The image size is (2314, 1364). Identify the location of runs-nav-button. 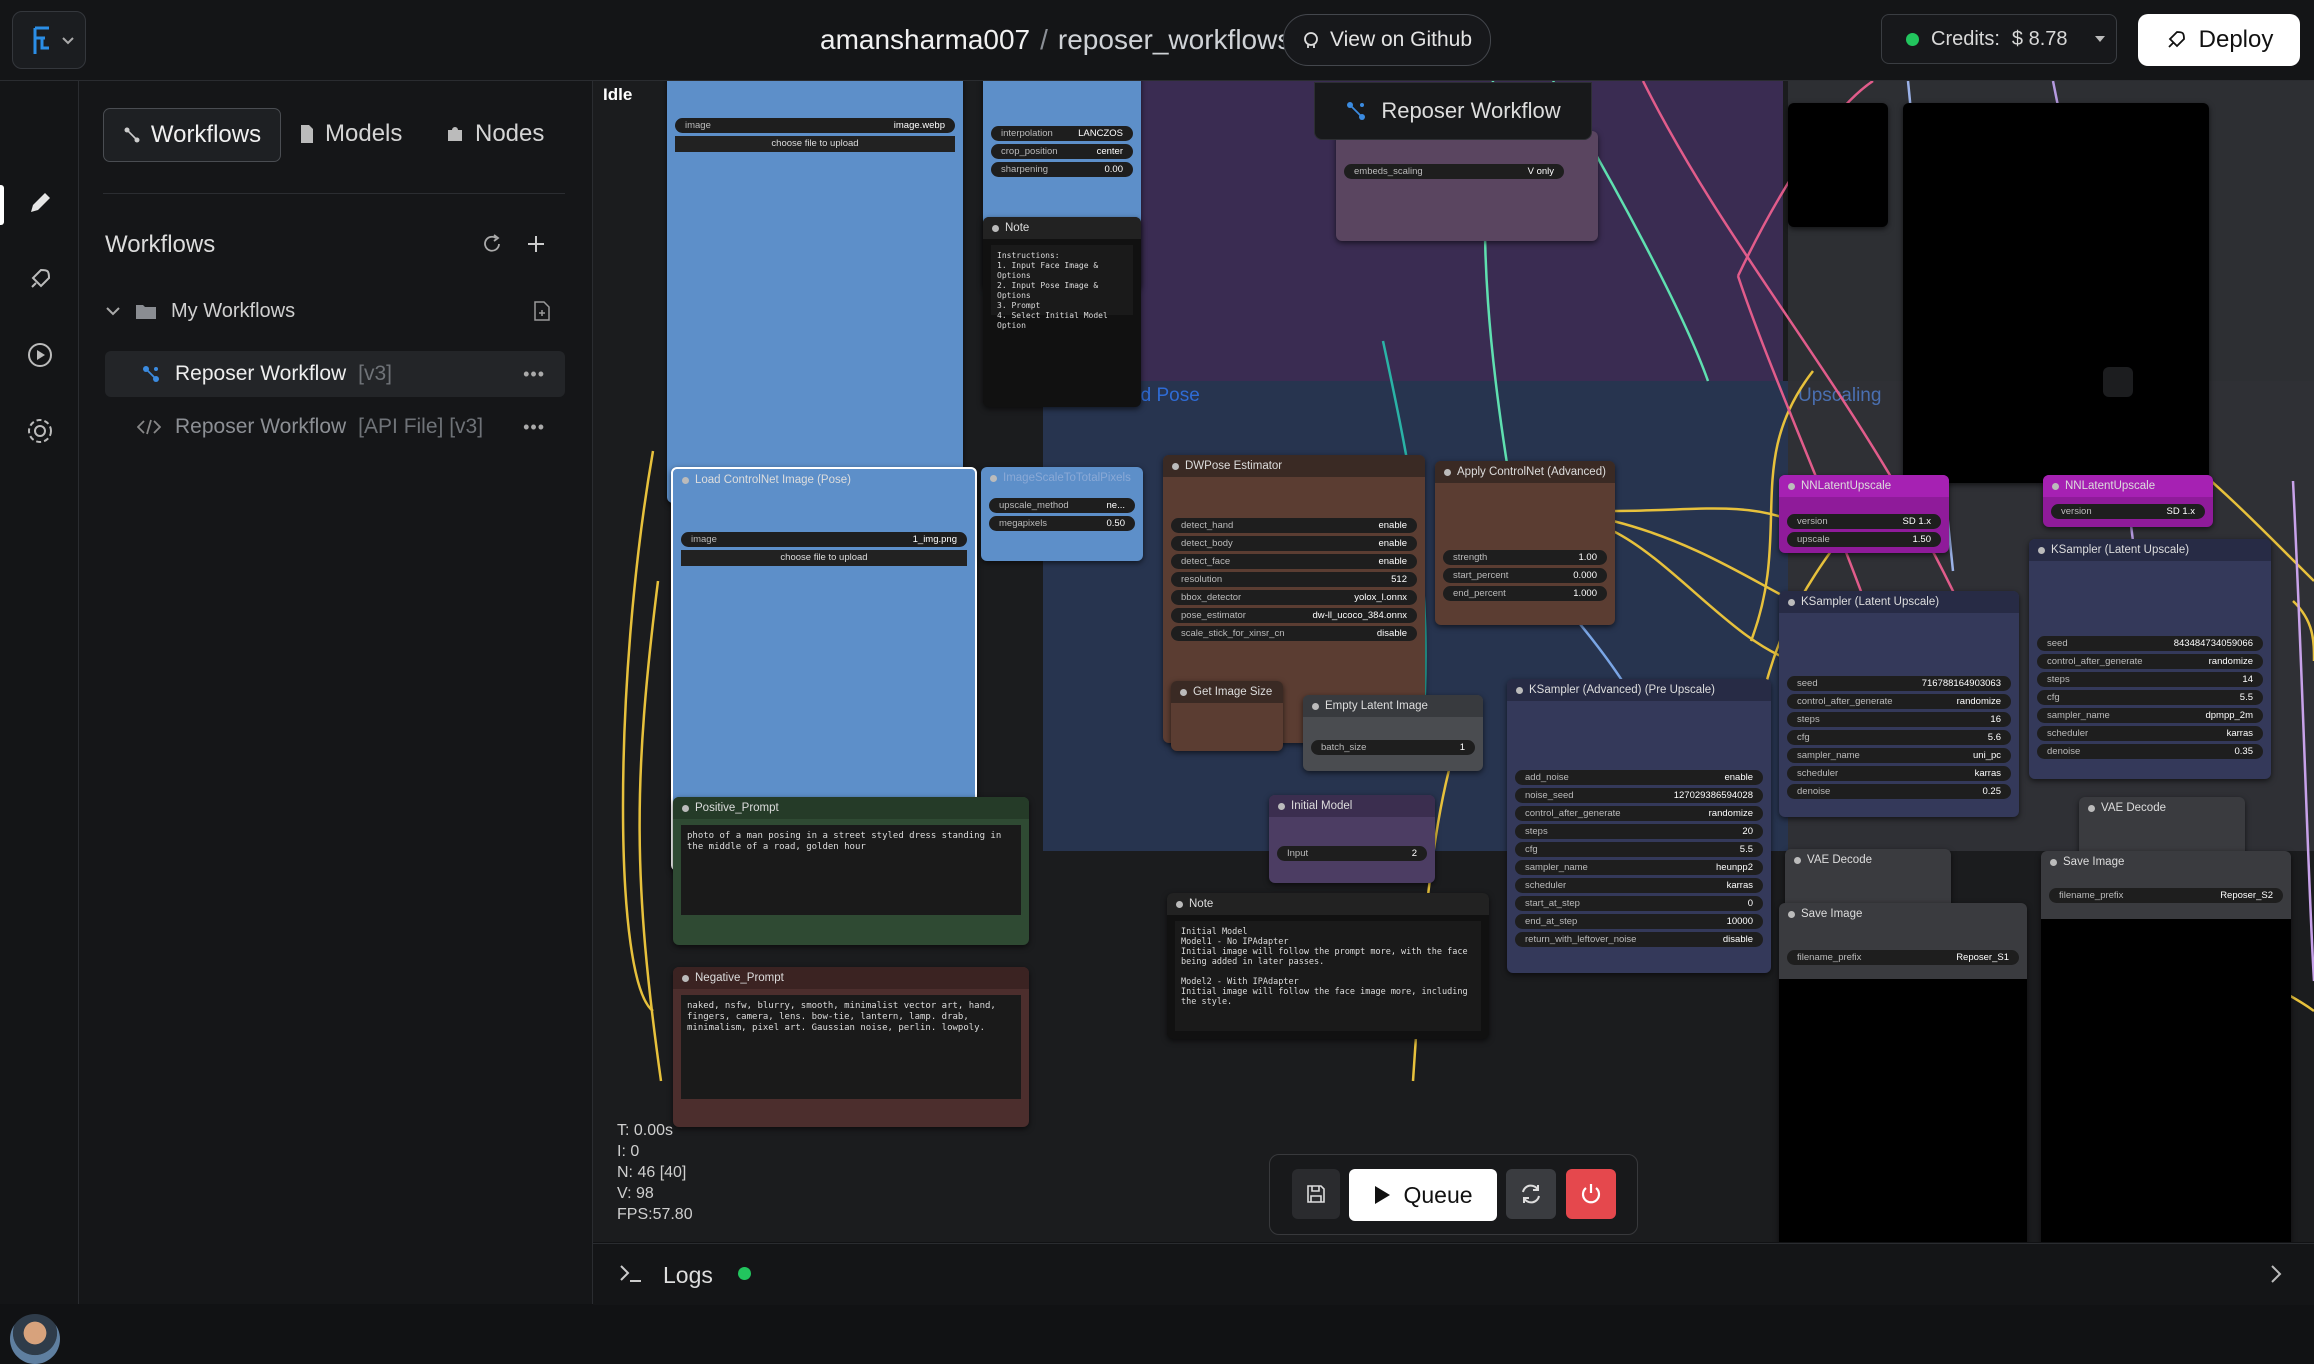
(40, 355).